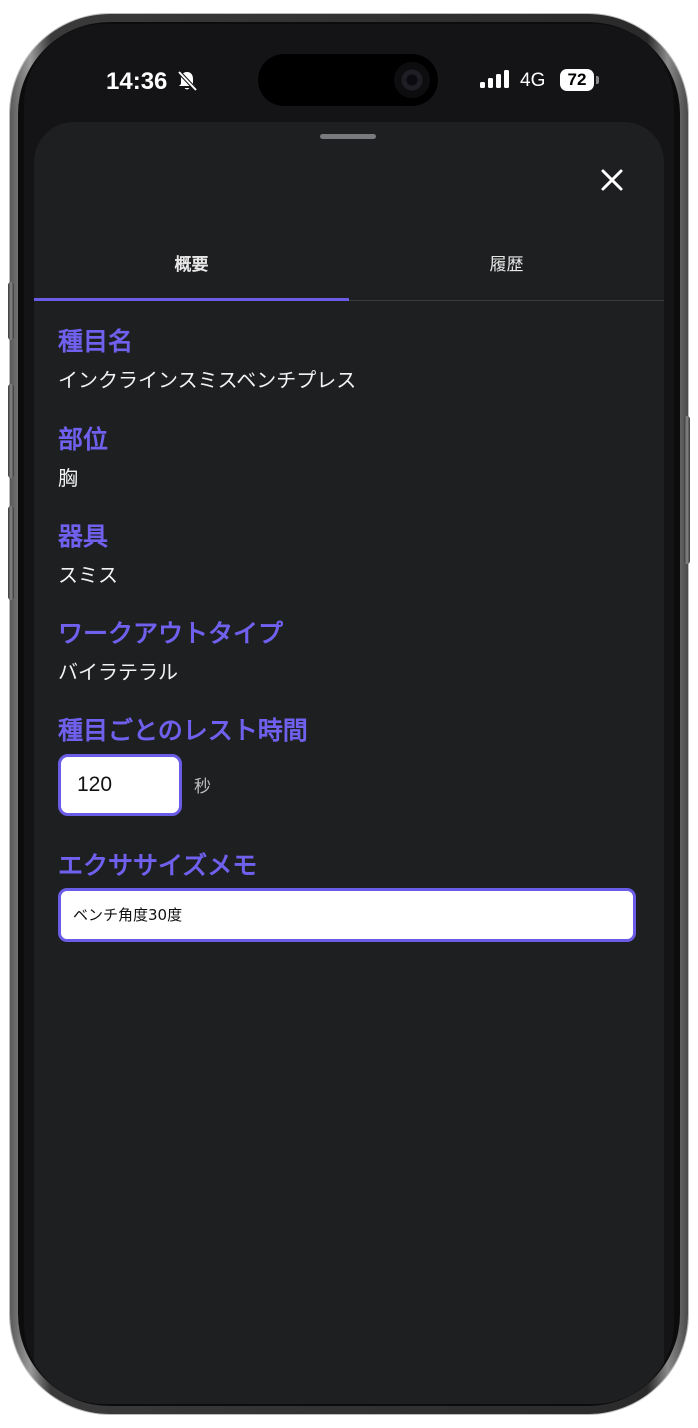  What do you see at coordinates (68, 478) in the screenshot?
I see `body-part-value: 胸` at bounding box center [68, 478].